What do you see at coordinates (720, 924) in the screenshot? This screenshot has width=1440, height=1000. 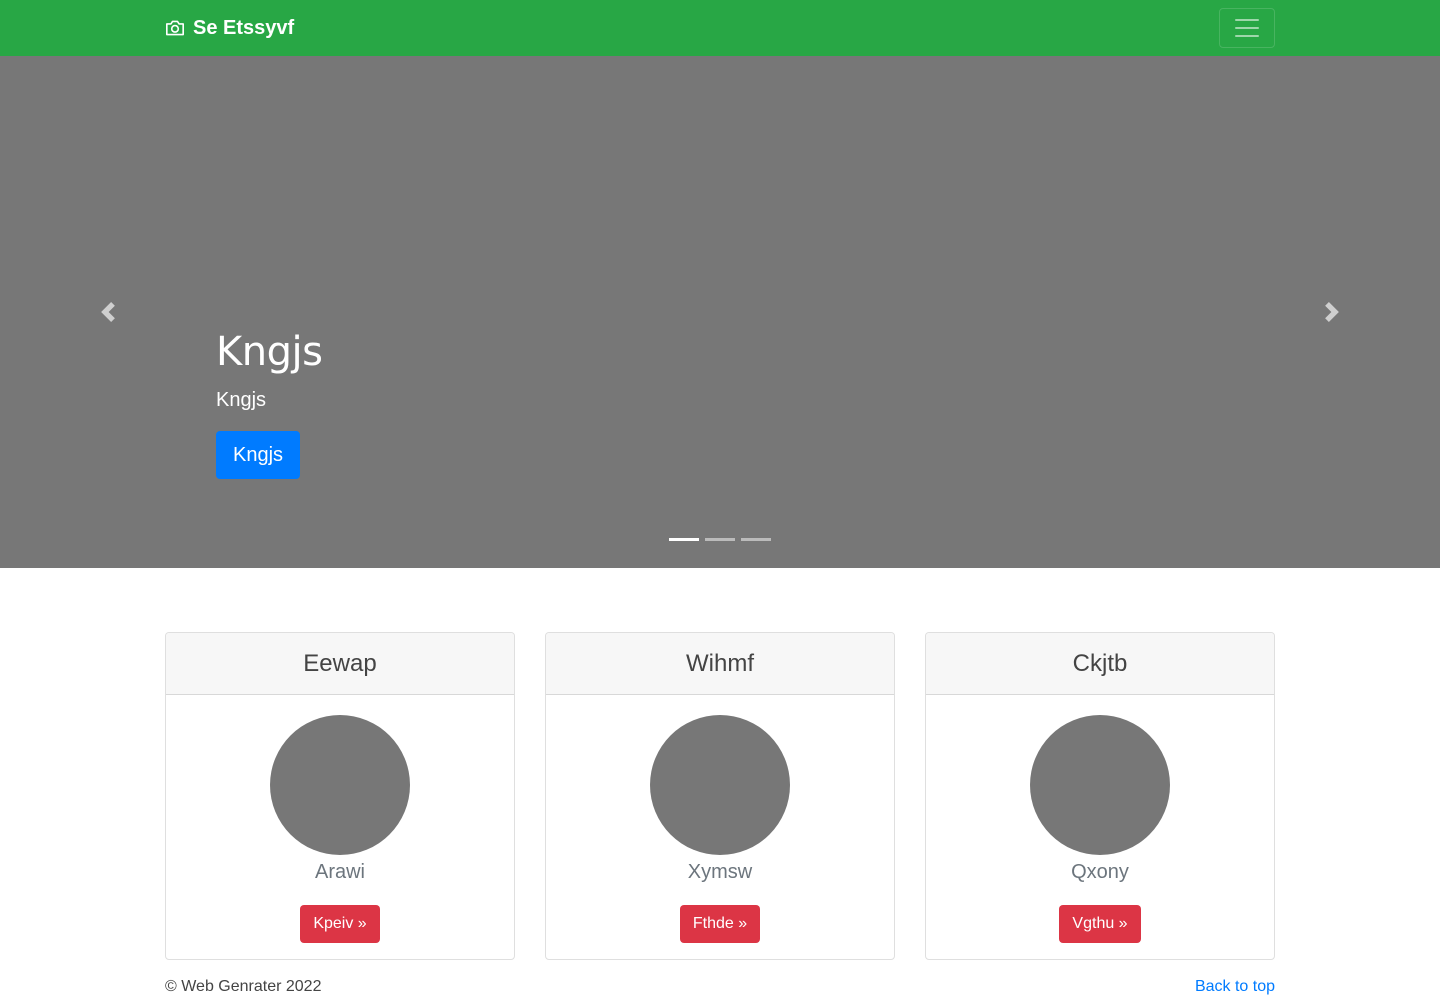 I see `card-button: Fthde »` at bounding box center [720, 924].